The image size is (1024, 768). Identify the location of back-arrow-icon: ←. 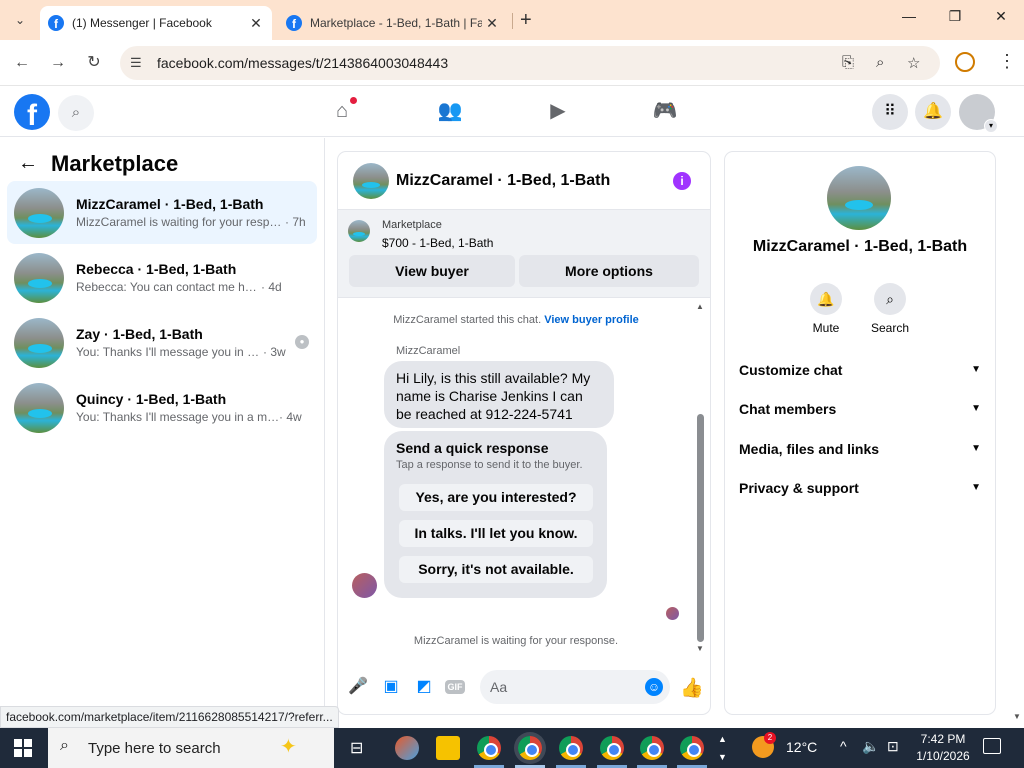
(28, 163).